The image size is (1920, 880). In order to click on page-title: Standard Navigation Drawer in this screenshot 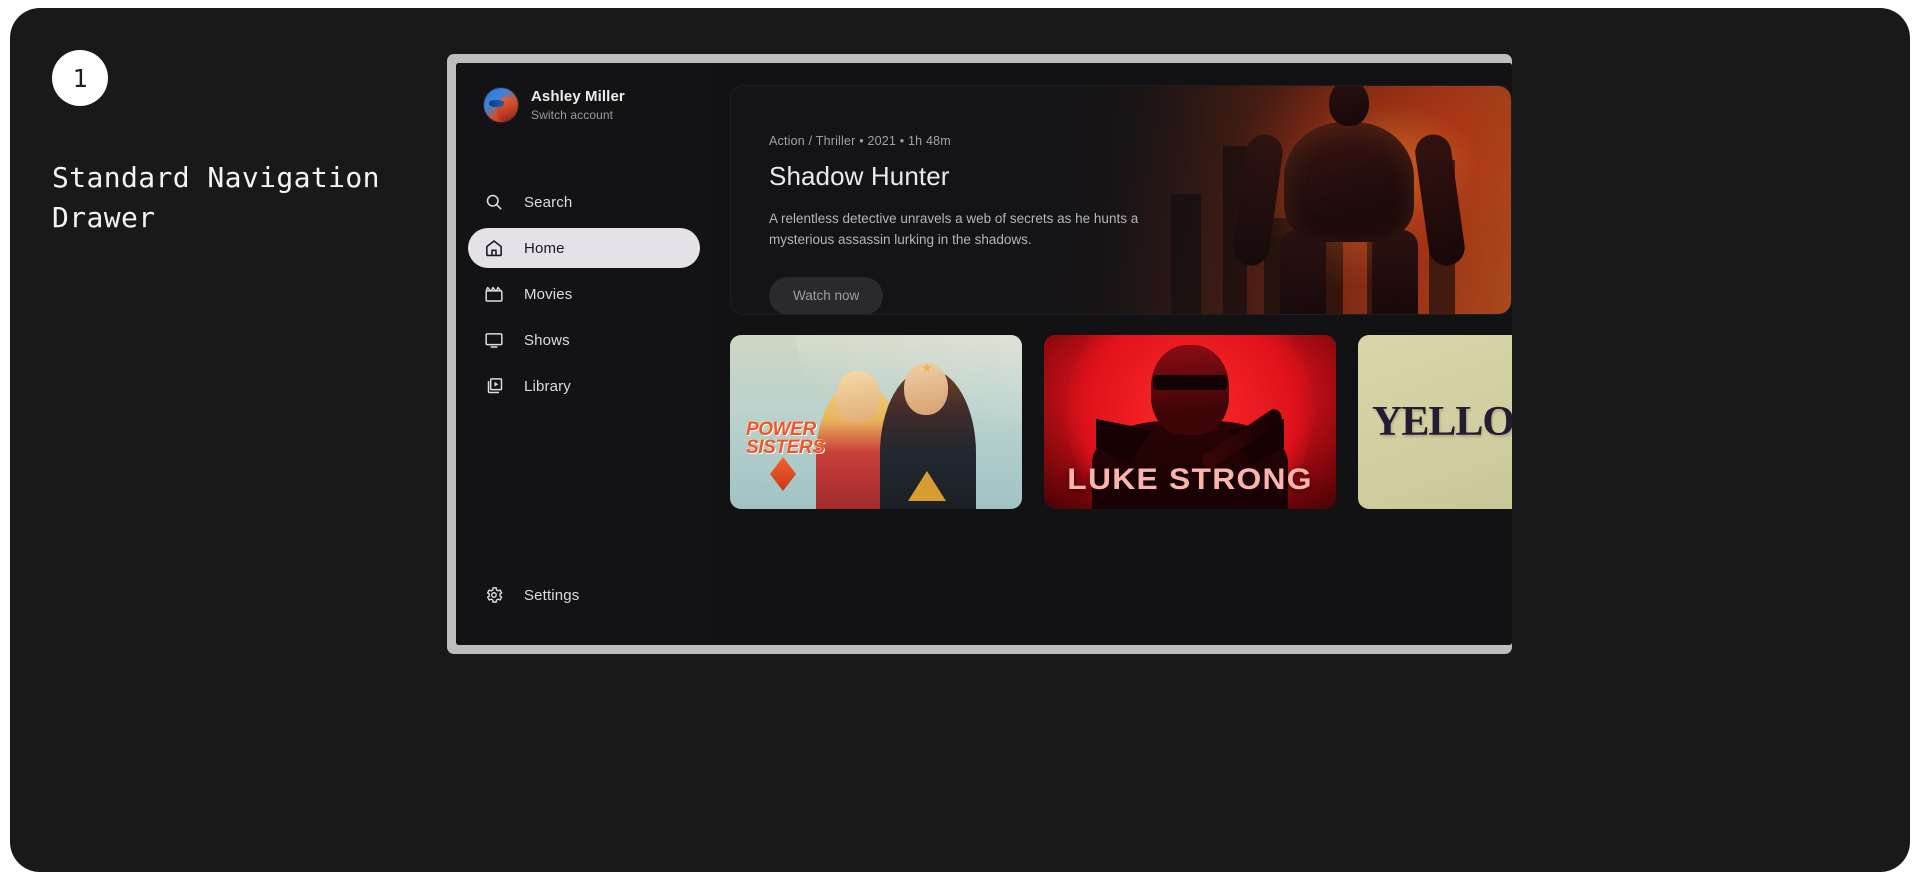, I will do `click(216, 197)`.